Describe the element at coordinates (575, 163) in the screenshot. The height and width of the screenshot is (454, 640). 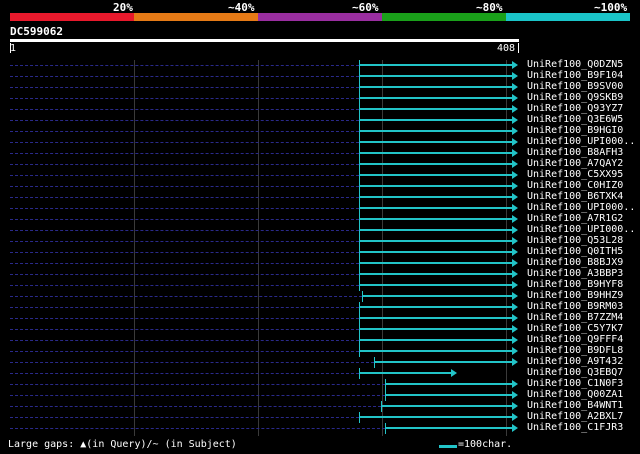
I see `hit-name-link: UniRef100_A7QAY2` at that location.